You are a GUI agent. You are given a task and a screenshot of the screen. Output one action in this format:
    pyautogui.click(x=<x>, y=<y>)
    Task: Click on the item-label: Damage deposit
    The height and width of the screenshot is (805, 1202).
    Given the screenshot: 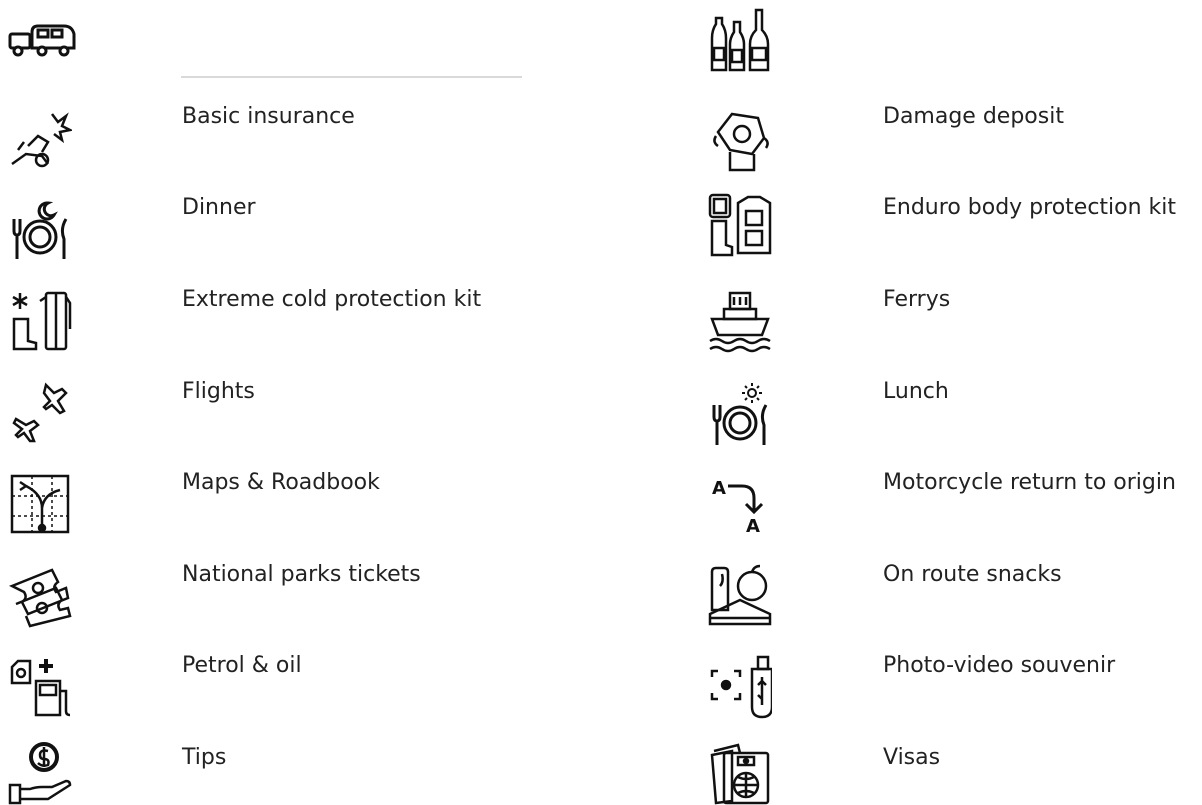 What is the action you would take?
    pyautogui.click(x=973, y=116)
    